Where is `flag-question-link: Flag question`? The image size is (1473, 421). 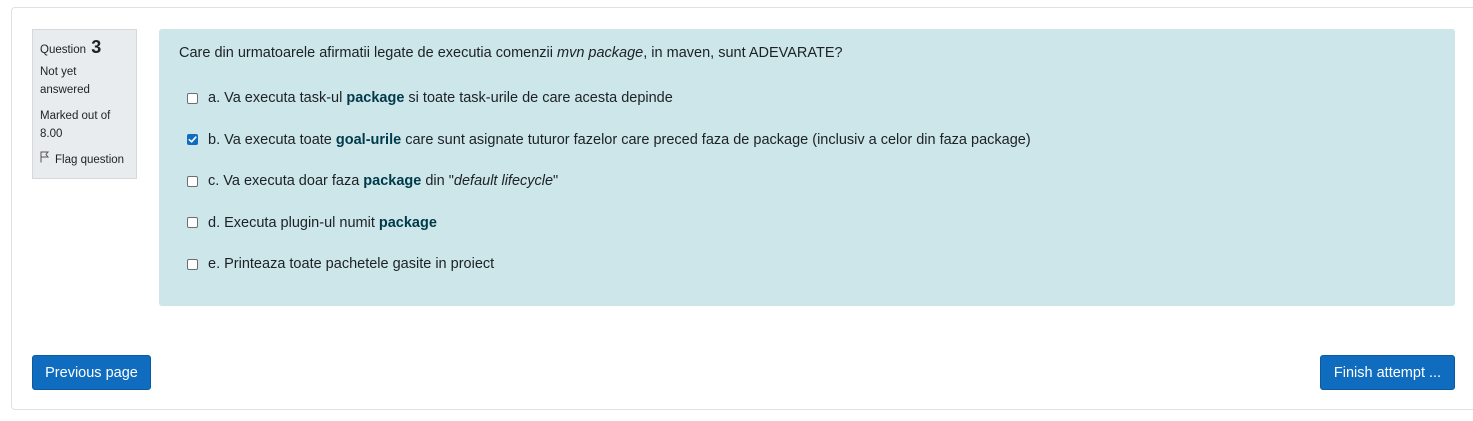 flag-question-link: Flag question is located at coordinates (84, 160).